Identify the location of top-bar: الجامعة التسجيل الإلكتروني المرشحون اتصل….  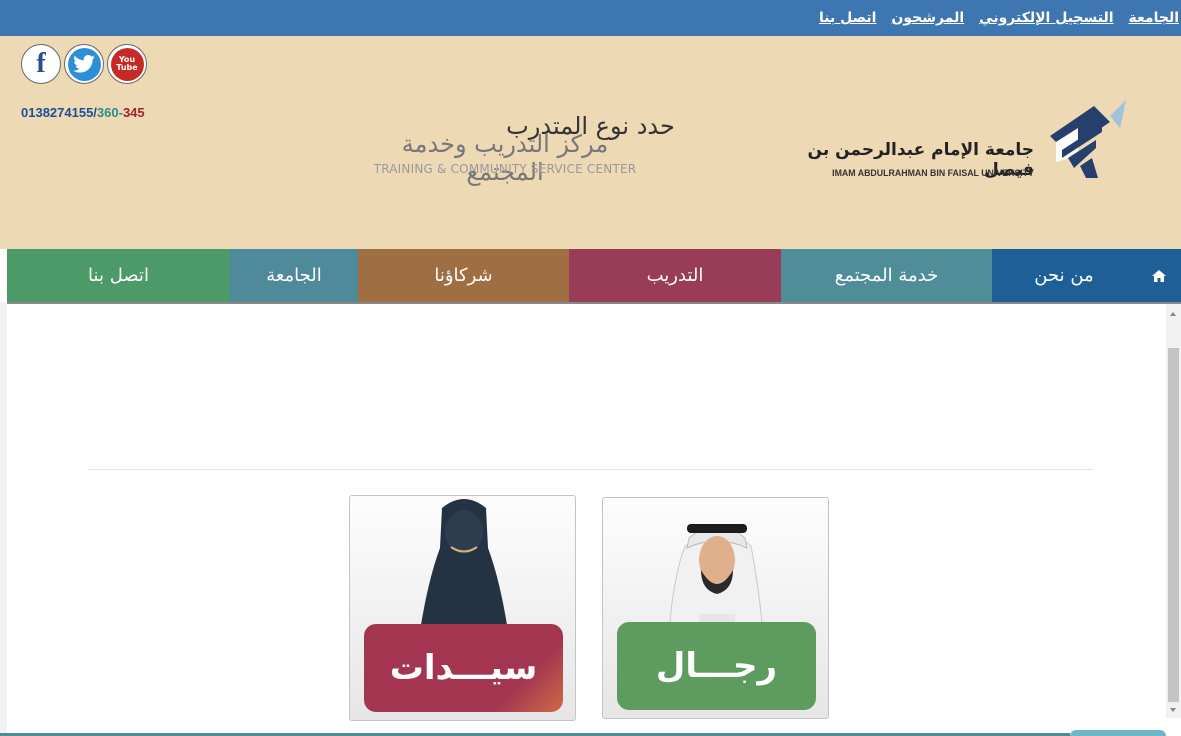
(590, 18).